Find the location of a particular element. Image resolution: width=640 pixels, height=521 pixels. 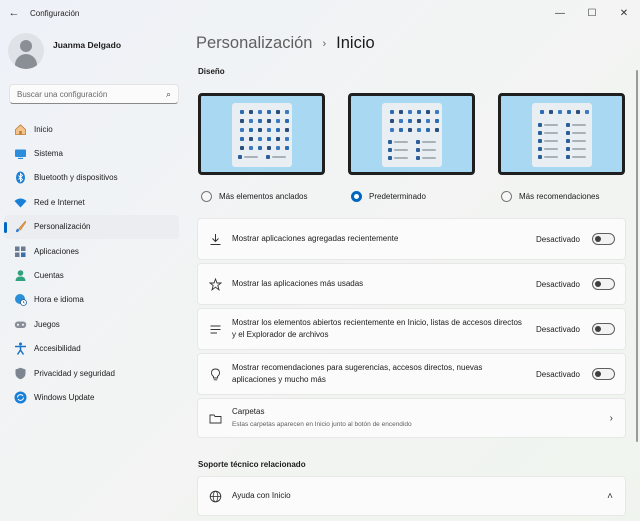

help-label: Ayuda con Inicio is located at coordinates (261, 495).